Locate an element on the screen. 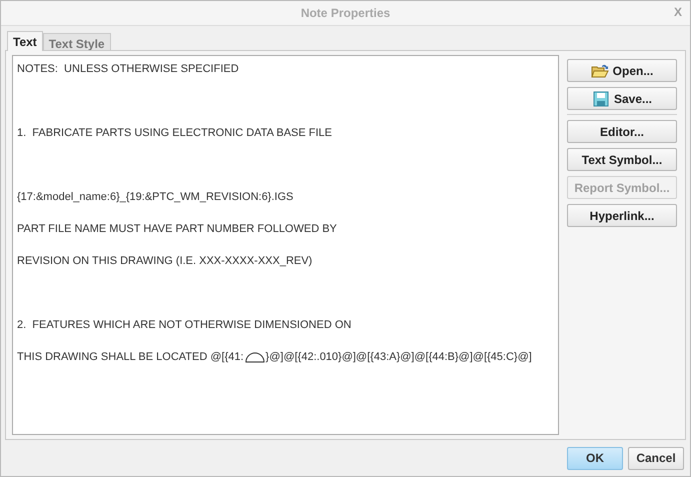 The height and width of the screenshot is (477, 691). ok-button: OK is located at coordinates (595, 458).